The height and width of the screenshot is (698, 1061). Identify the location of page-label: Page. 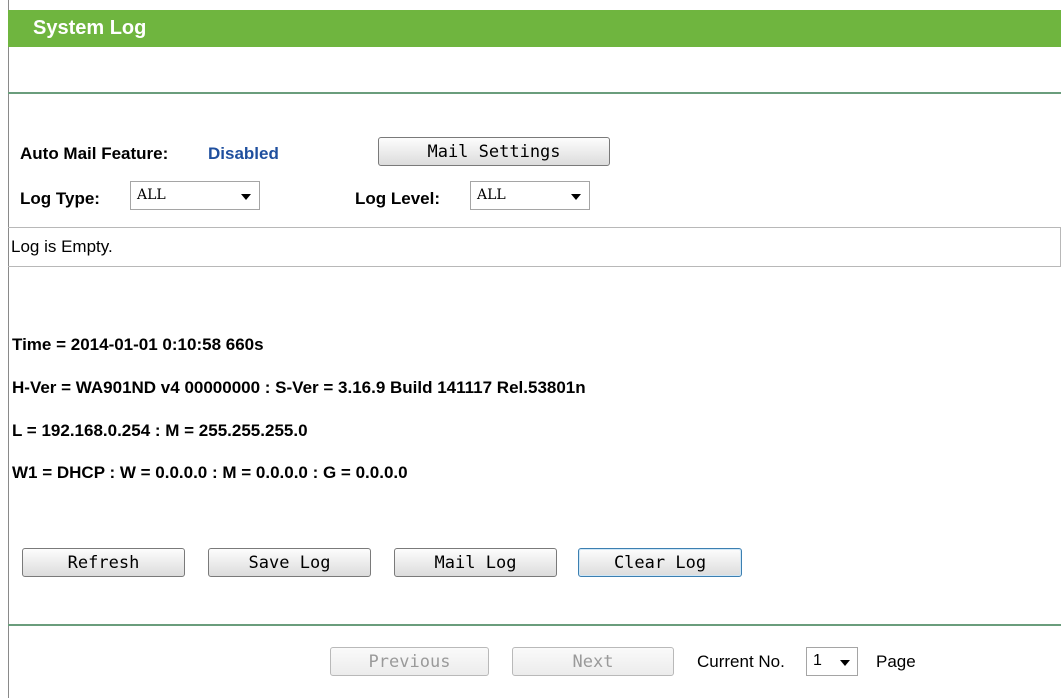
(896, 661).